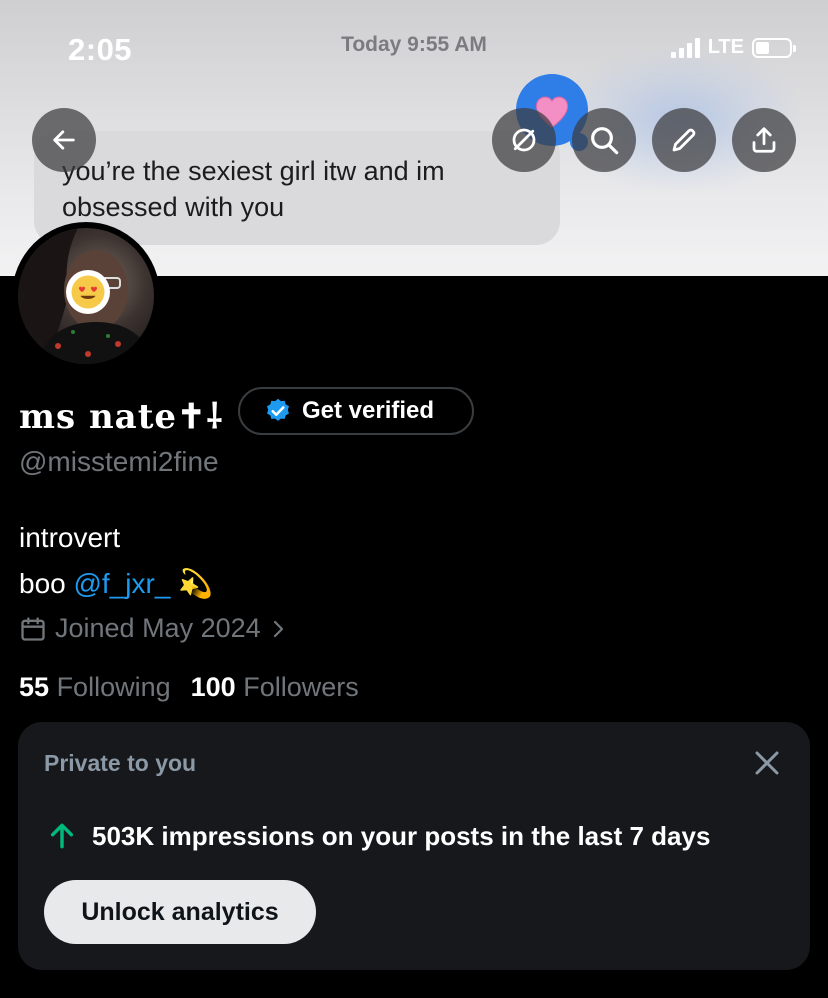 Image resolution: width=828 pixels, height=998 pixels. Describe the element at coordinates (42, 583) in the screenshot. I see `bio-prefix: boo` at that location.